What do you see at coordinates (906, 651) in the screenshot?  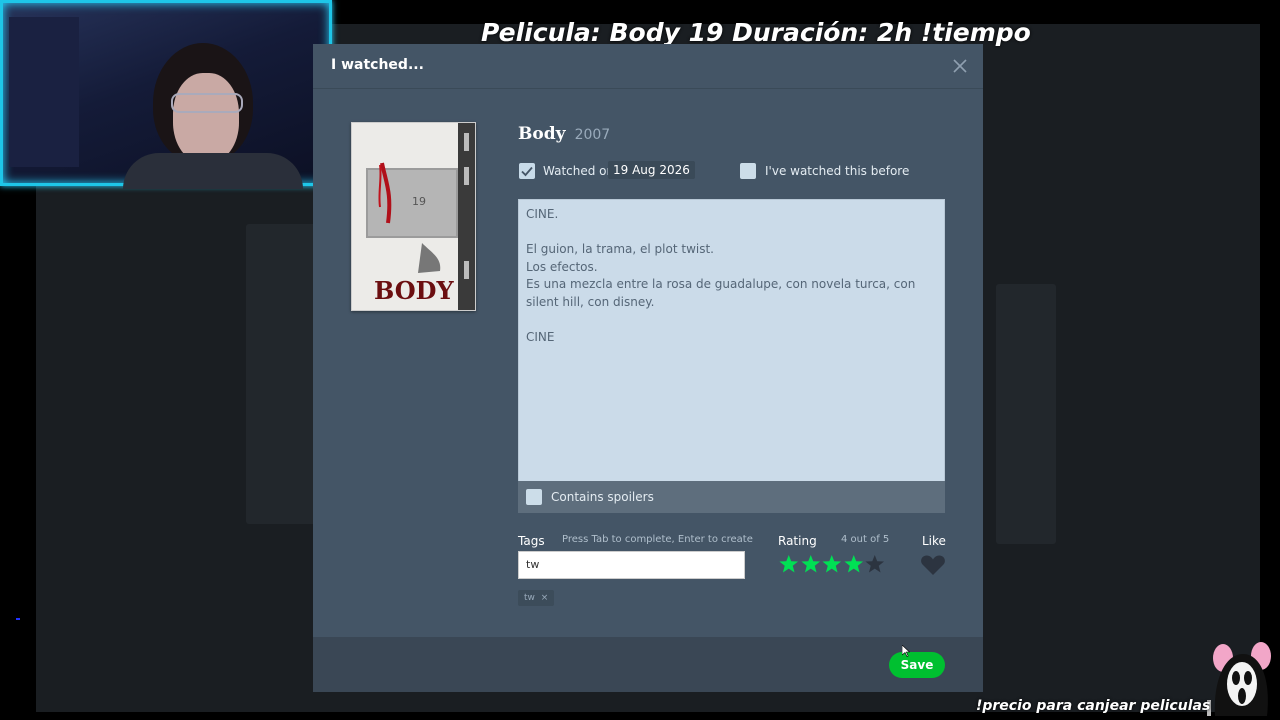 I see `mouse-cursor-icon` at bounding box center [906, 651].